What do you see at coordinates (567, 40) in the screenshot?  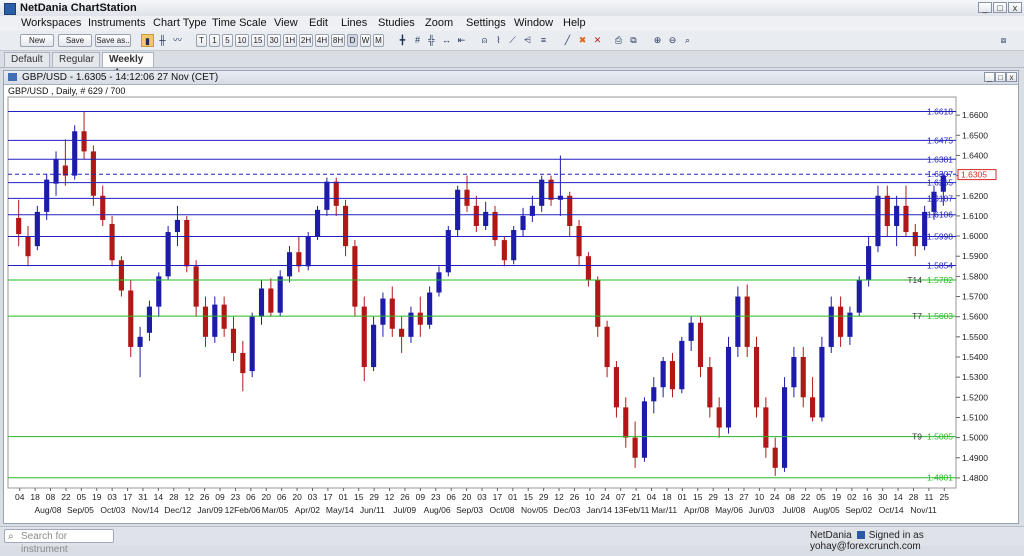 I see `draw-line-icon: ╱` at bounding box center [567, 40].